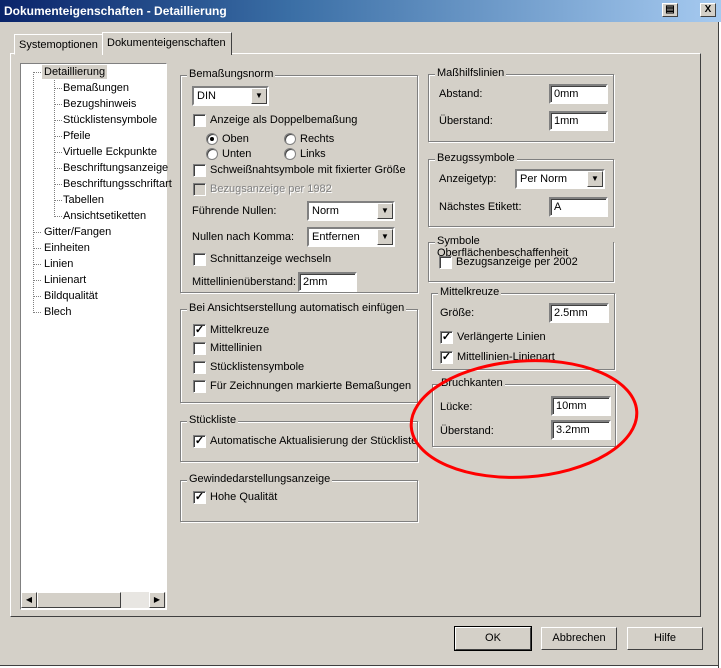  I want to click on red-ellipse-annotation, so click(524, 419).